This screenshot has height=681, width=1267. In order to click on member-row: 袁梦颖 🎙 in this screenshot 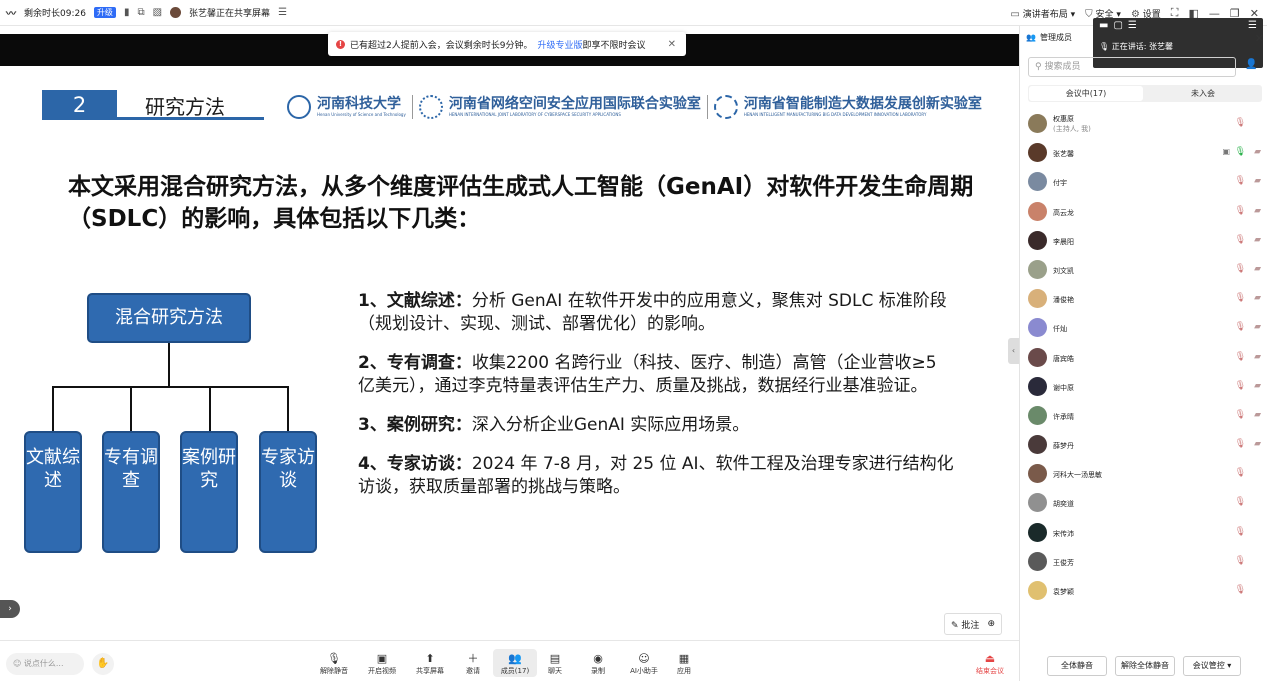, I will do `click(1143, 591)`.